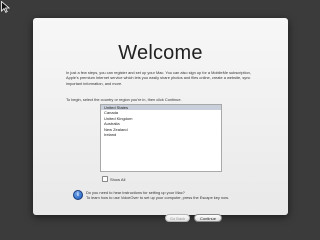 The height and width of the screenshot is (240, 320). I want to click on arrow-cursor-icon, so click(6, 7).